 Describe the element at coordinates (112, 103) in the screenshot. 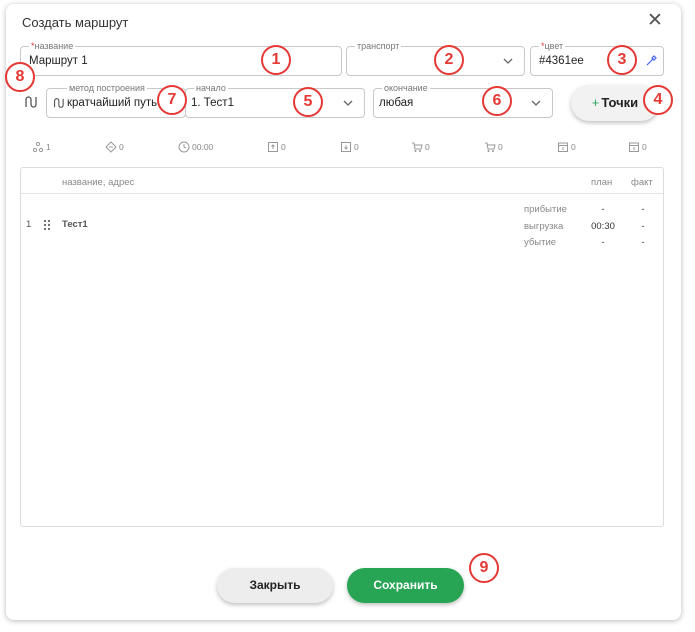

I see `route-method-value: кратчайший путь` at that location.